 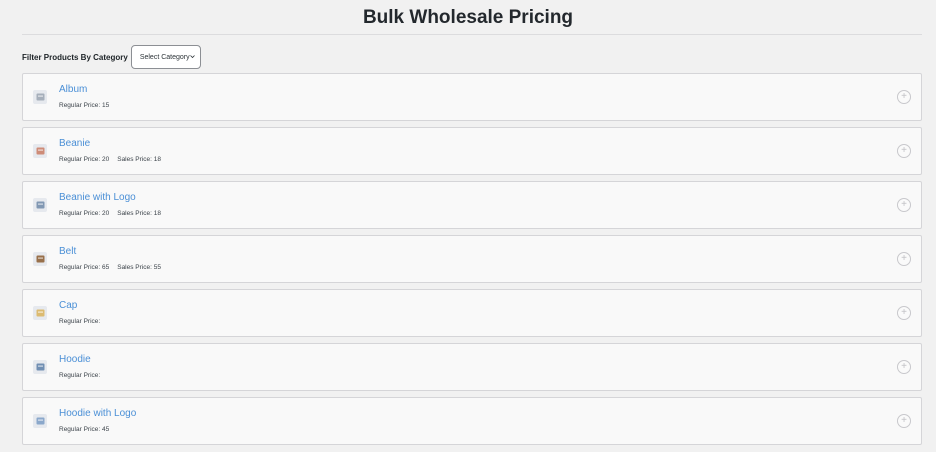 I want to click on regular-price: Regular Price: 15, so click(x=84, y=105).